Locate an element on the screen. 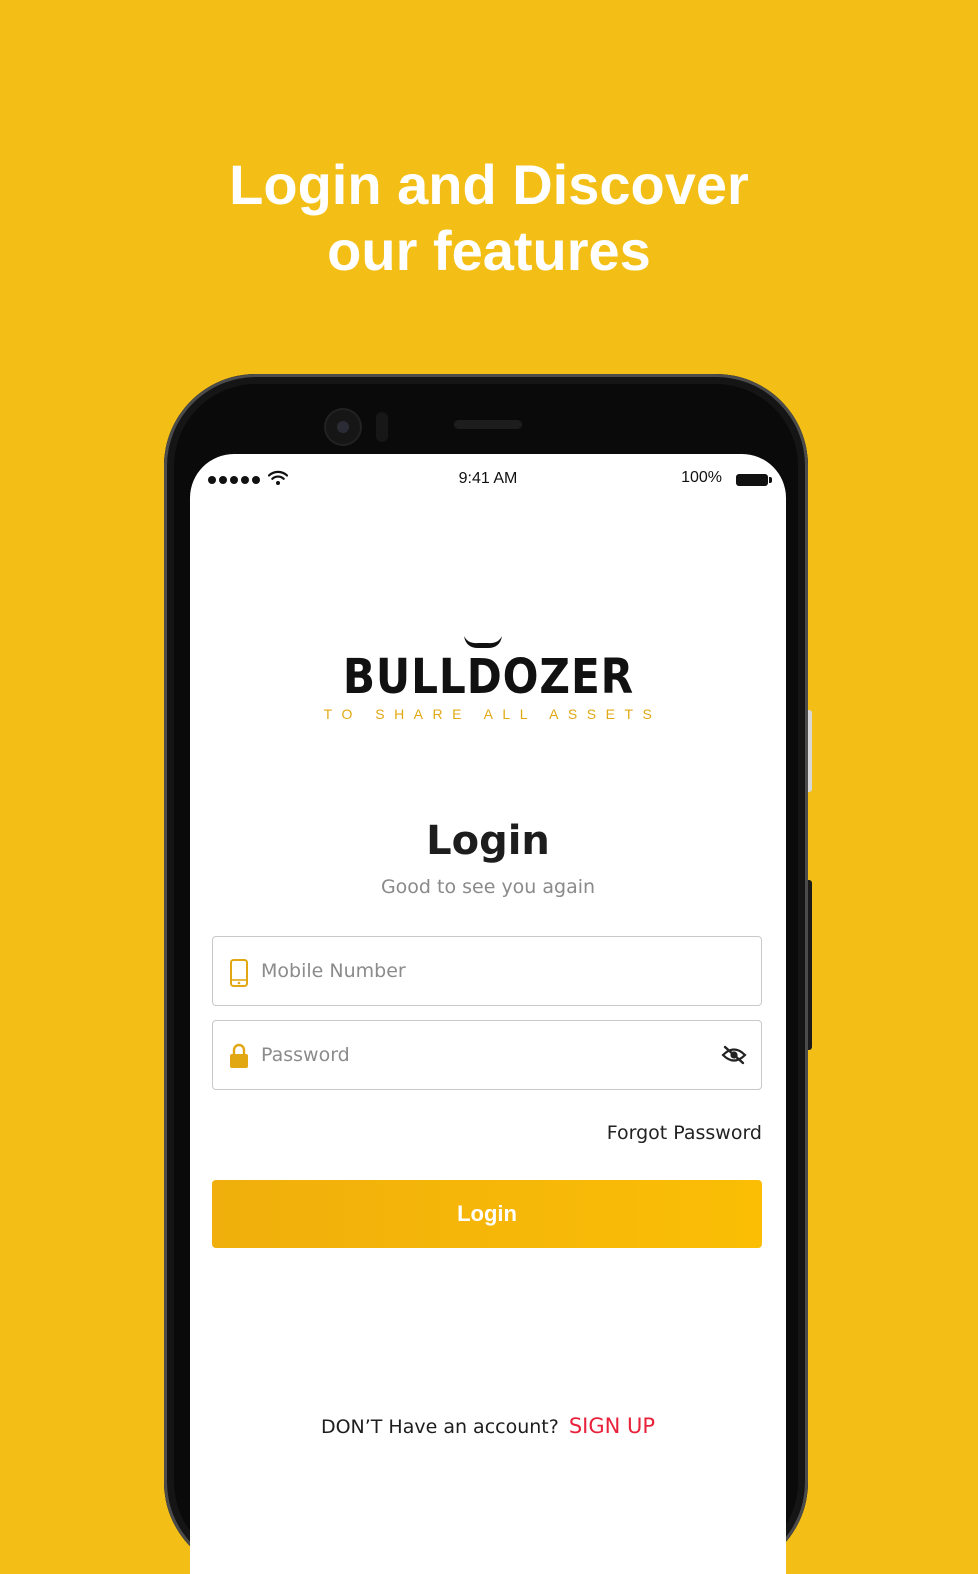  battery-percentage: 100% is located at coordinates (701, 477).